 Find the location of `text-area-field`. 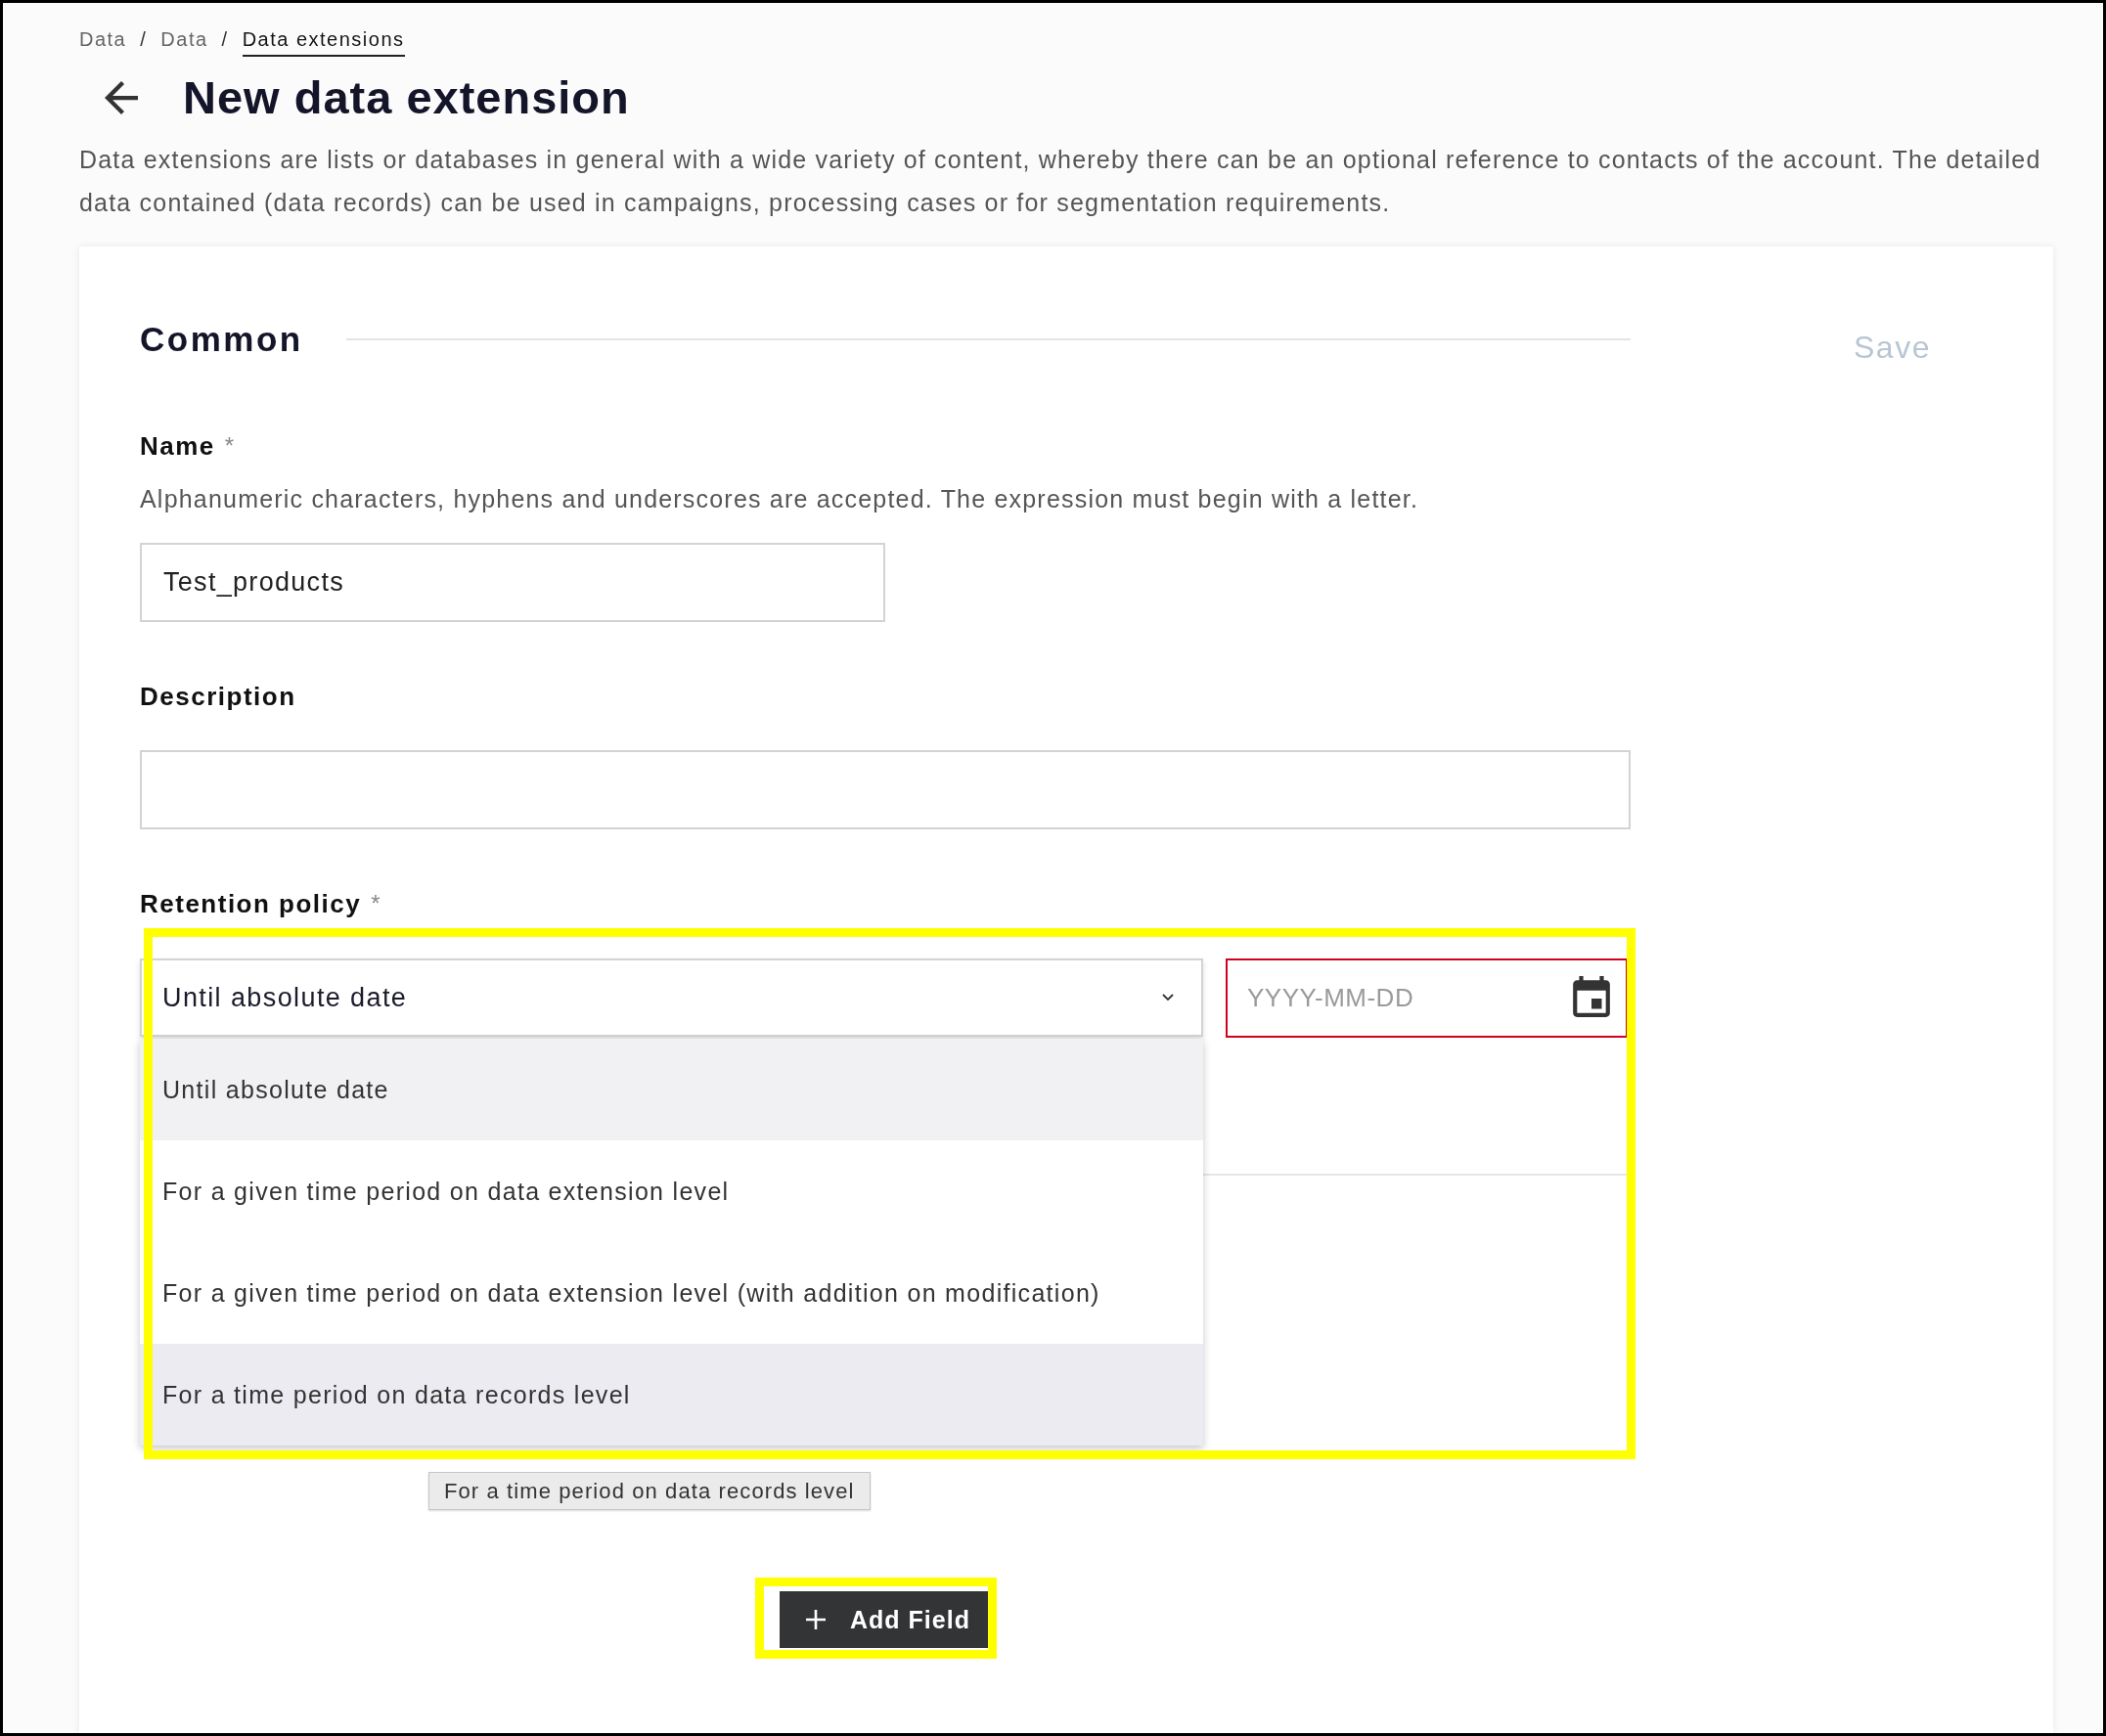

text-area-field is located at coordinates (885, 789).